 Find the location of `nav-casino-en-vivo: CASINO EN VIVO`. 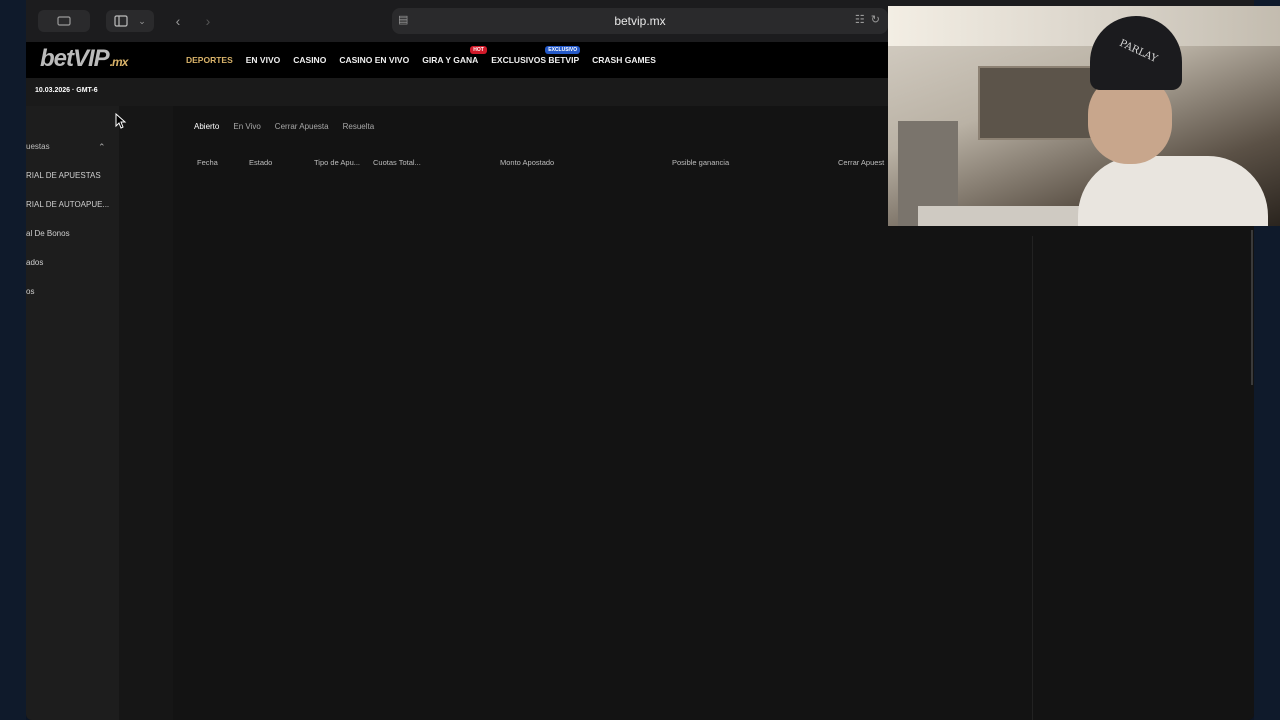

nav-casino-en-vivo: CASINO EN VIVO is located at coordinates (374, 60).